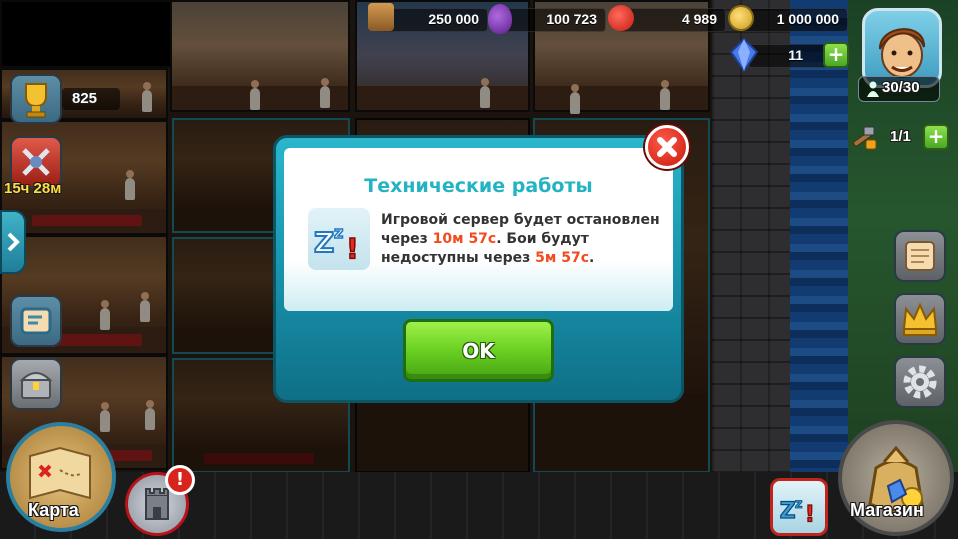 The height and width of the screenshot is (539, 958). Describe the element at coordinates (478, 186) in the screenshot. I see `dialog-title: Технические работы` at that location.